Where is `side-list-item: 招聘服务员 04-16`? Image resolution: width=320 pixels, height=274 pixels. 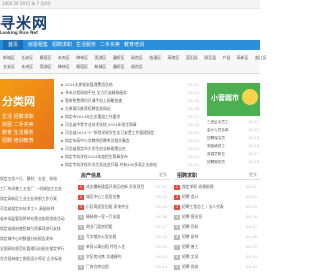 side-list-item: 招聘服务员 04-16 is located at coordinates (233, 162).